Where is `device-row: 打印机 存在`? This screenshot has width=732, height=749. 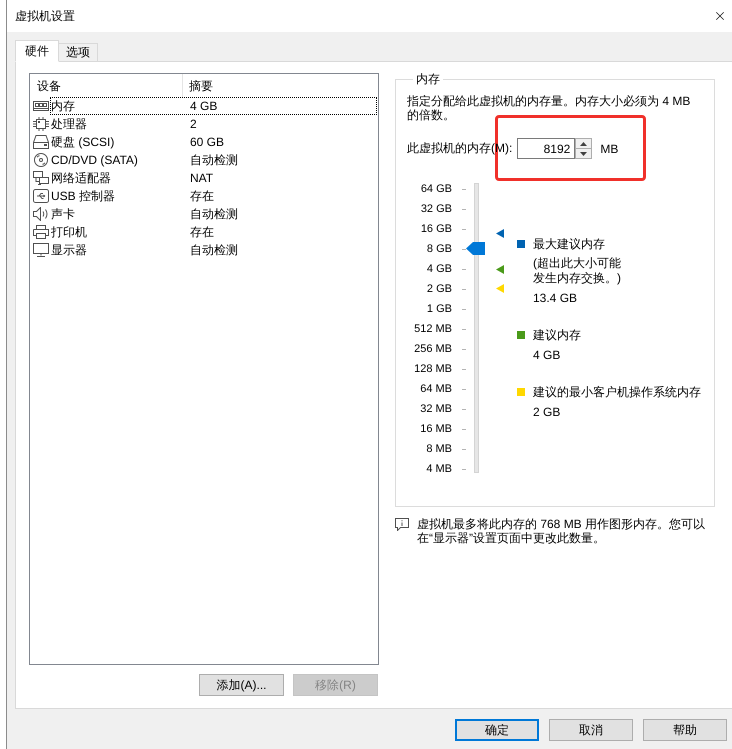
device-row: 打印机 存在 is located at coordinates (204, 232).